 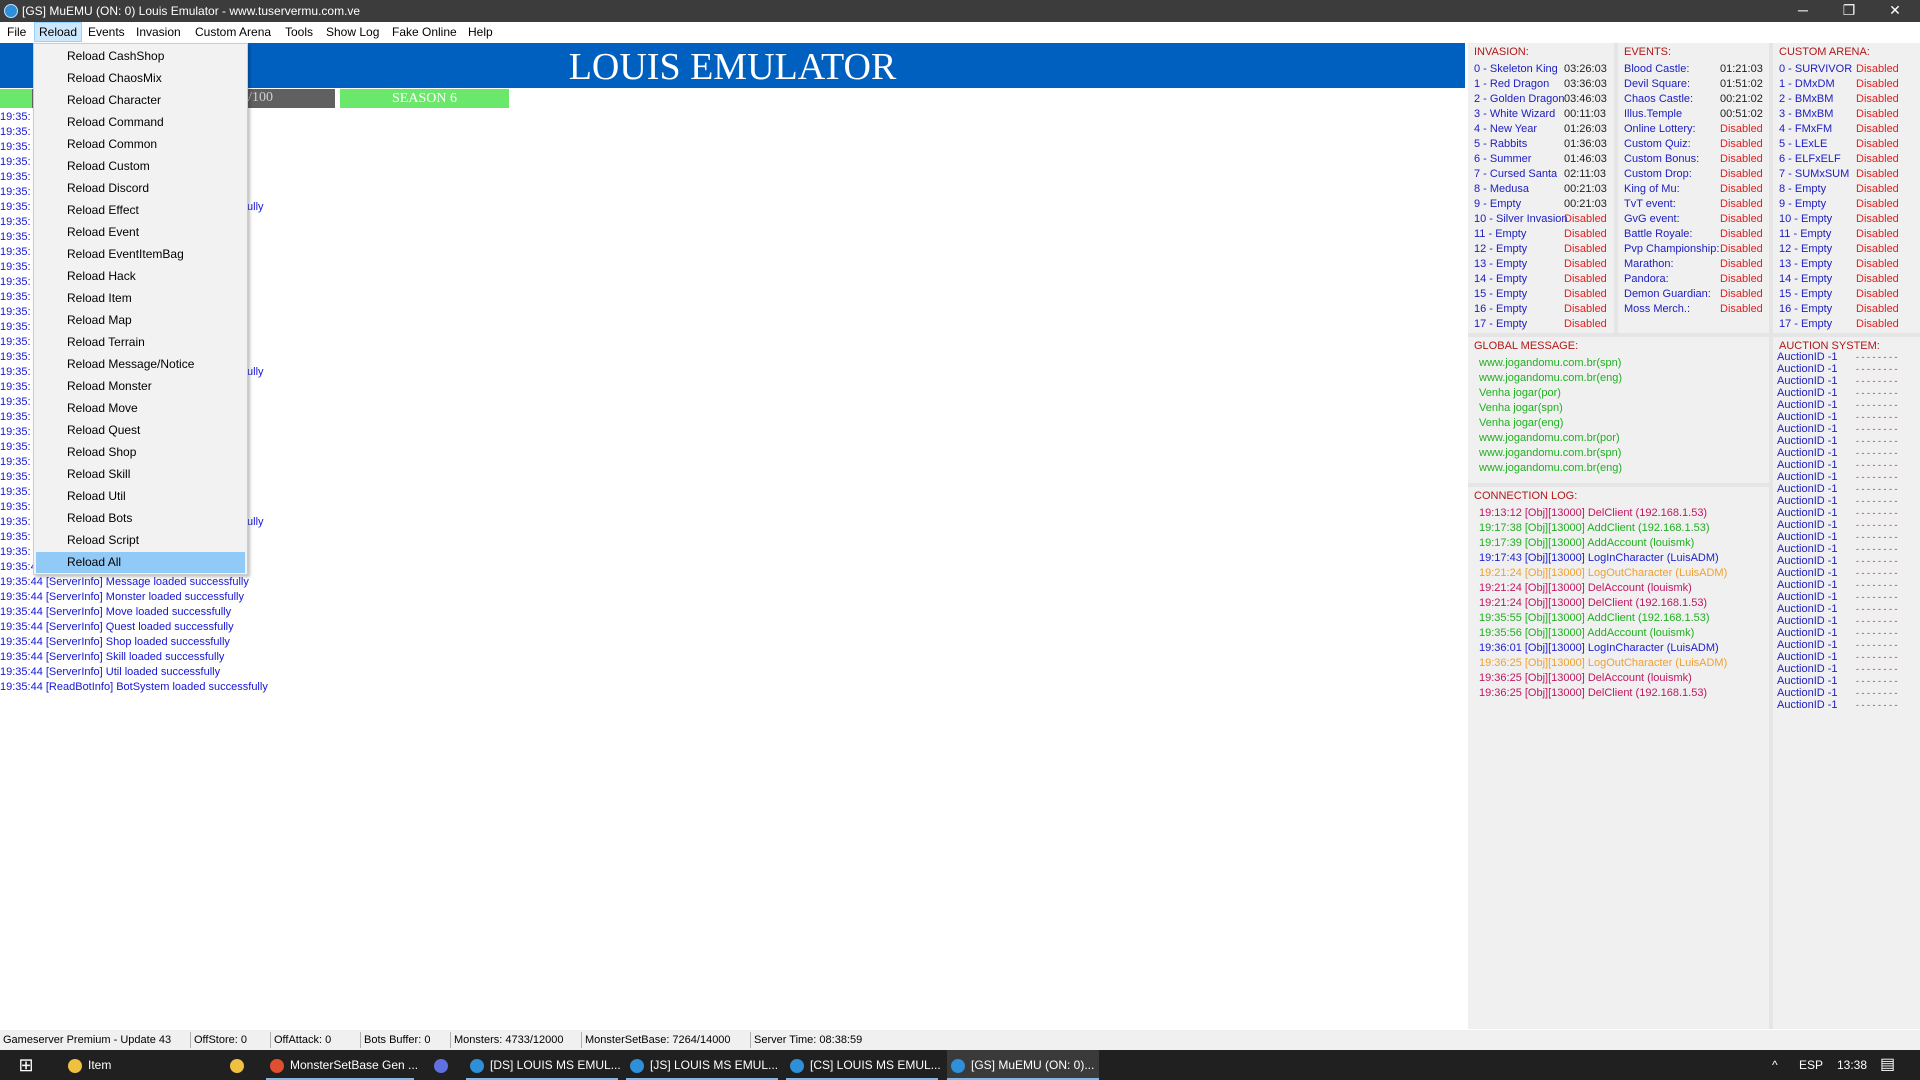 I want to click on event-row-value: 01:21:03, so click(x=1741, y=69).